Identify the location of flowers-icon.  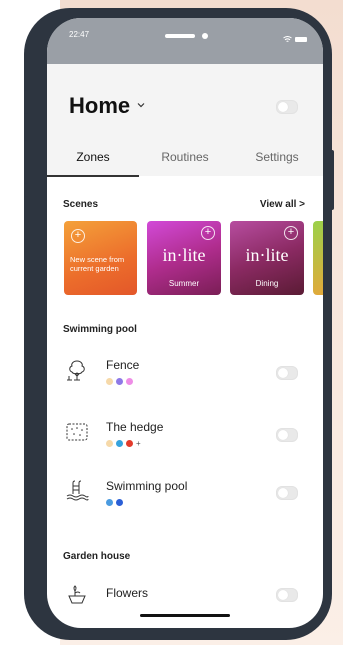
(77, 594).